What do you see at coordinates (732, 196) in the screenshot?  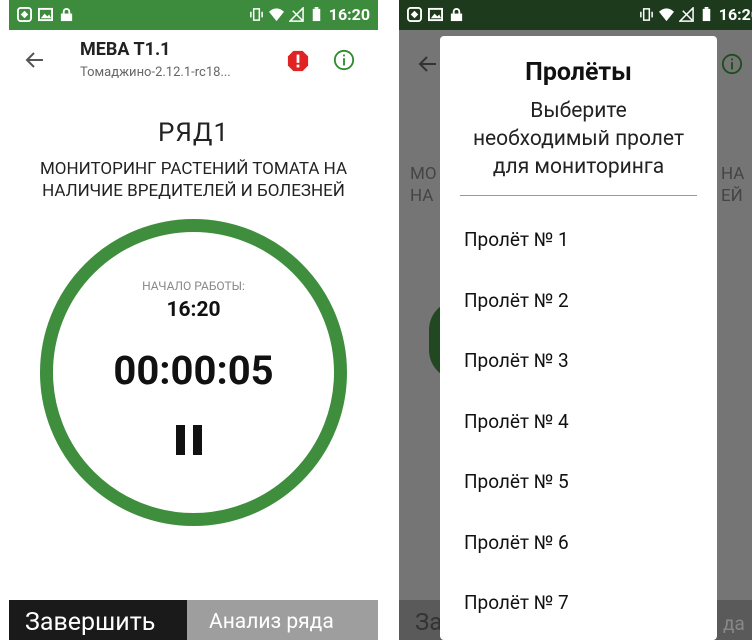 I see `background-text-right-2: ЕЙ` at bounding box center [732, 196].